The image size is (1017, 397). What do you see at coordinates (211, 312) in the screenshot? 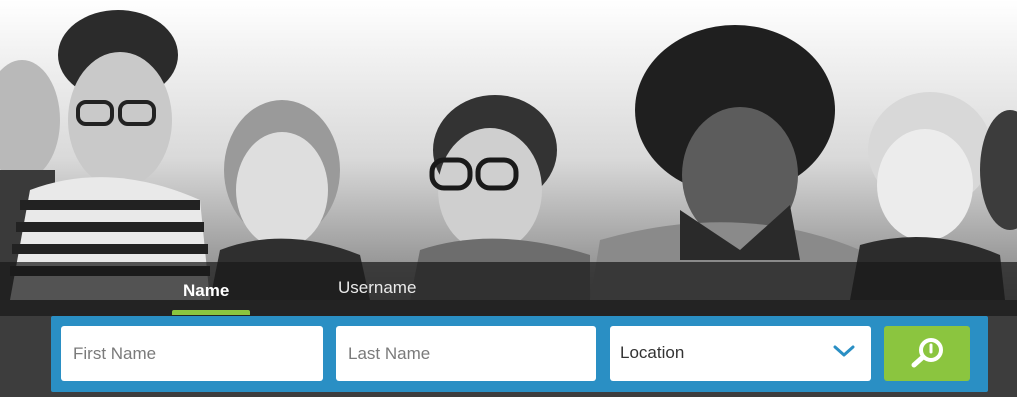
I see `active-tab-indicator` at bounding box center [211, 312].